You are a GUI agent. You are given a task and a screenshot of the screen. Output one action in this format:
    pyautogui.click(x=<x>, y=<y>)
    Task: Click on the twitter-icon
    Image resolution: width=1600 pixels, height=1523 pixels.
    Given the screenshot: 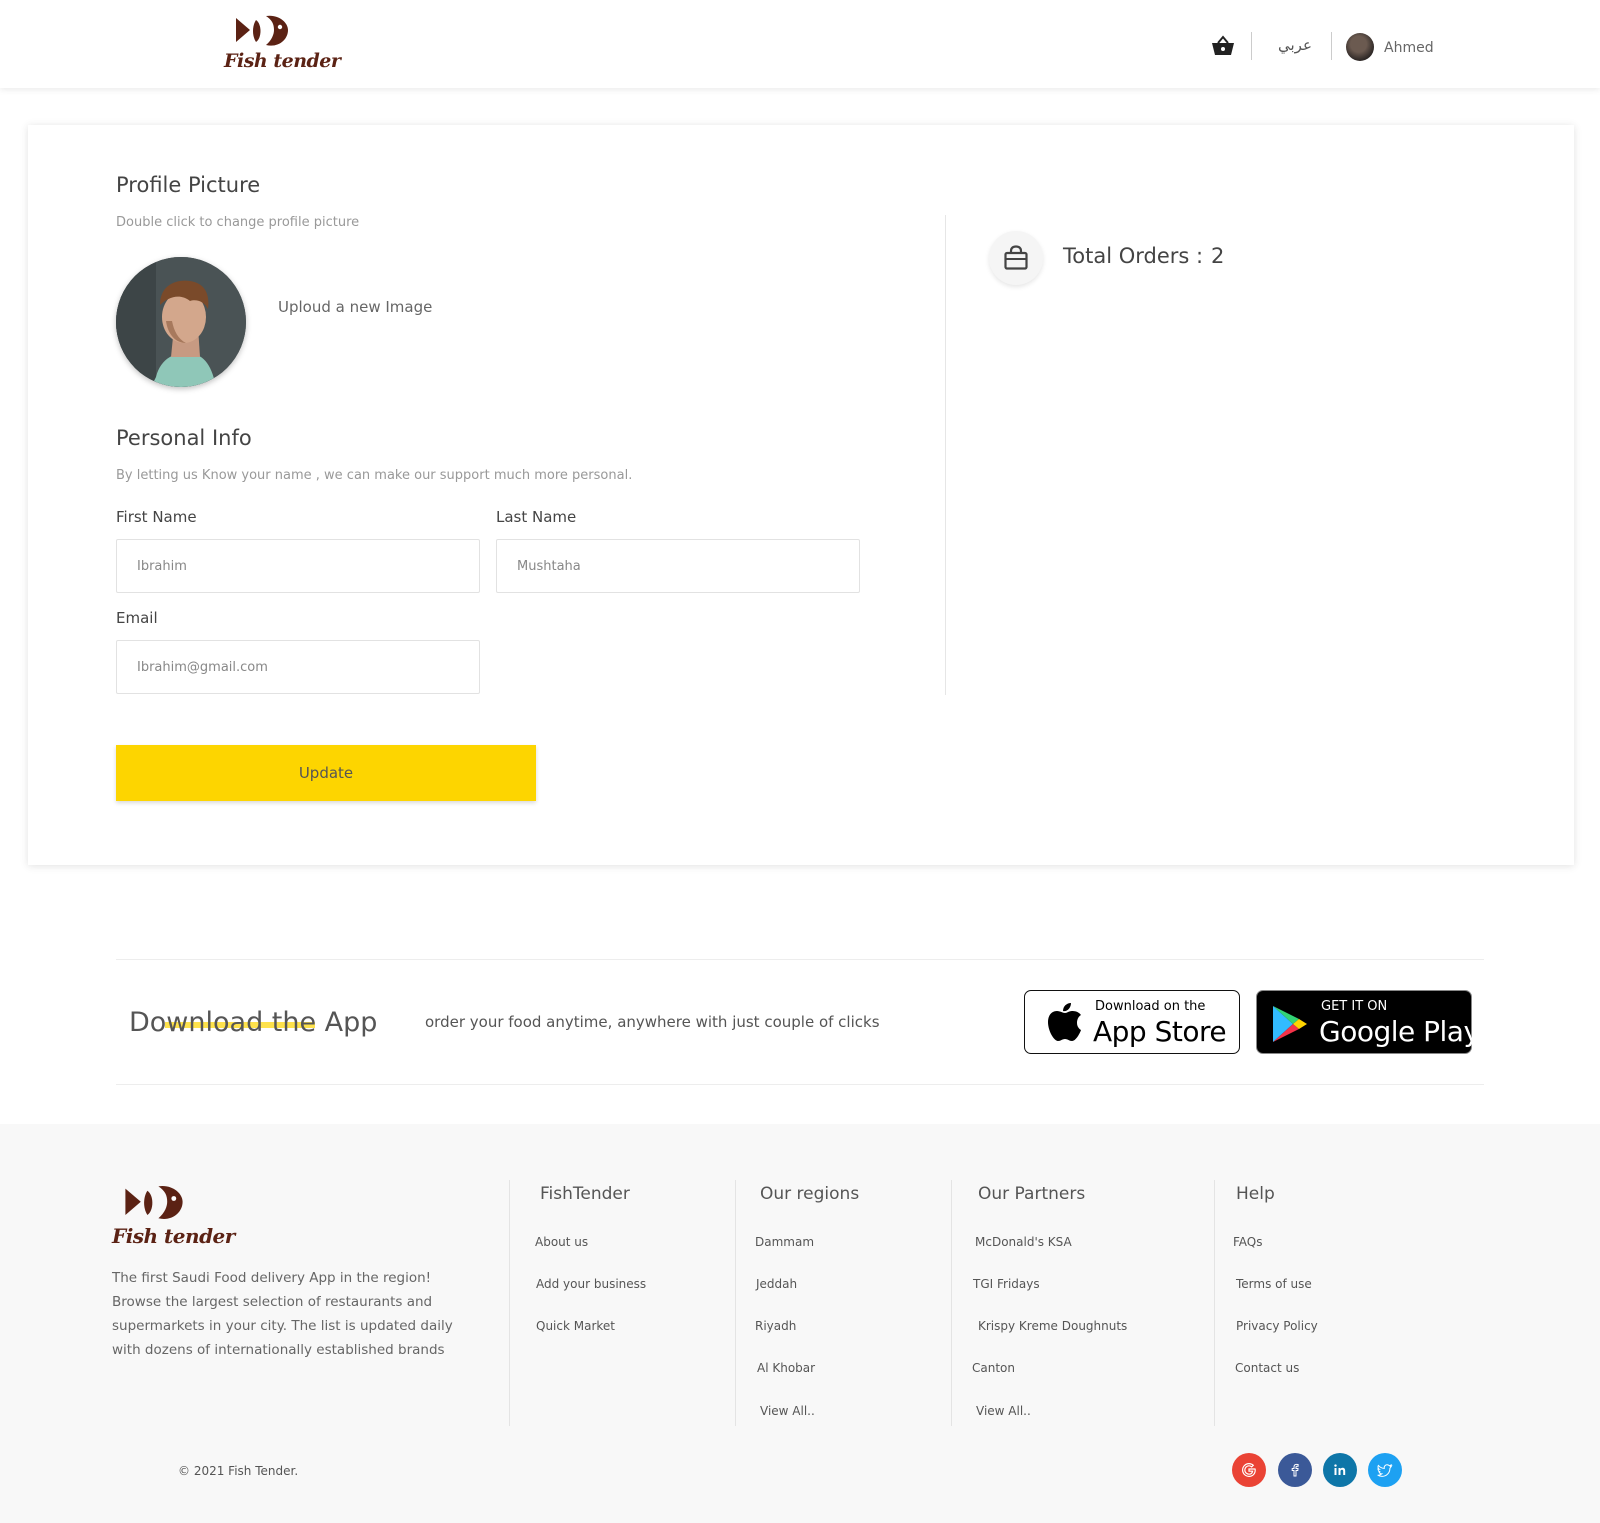 What is the action you would take?
    pyautogui.click(x=1385, y=1470)
    